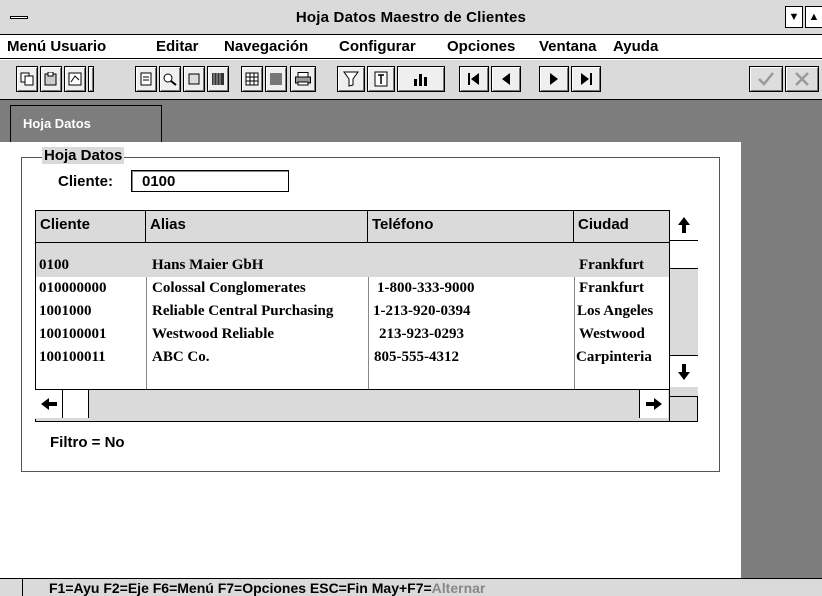 The width and height of the screenshot is (822, 596). I want to click on menu-editar: Editar, so click(177, 47).